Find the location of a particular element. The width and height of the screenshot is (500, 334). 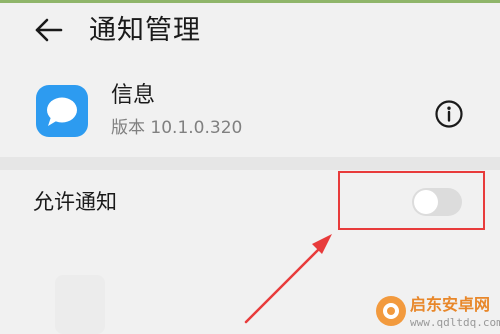

app-name: 信息 is located at coordinates (133, 95).